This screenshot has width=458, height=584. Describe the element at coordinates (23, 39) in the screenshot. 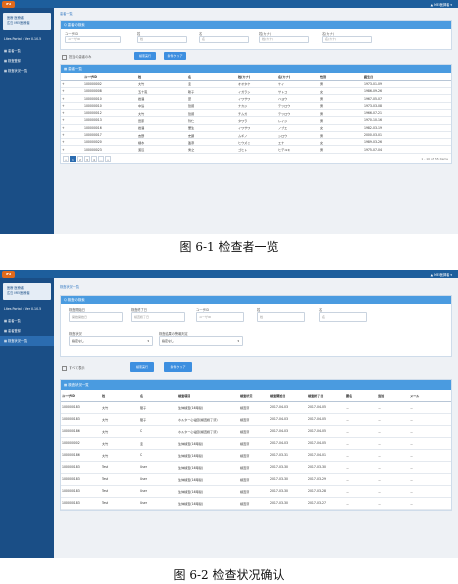

I see `version-label: Lites Portal : Ver 0.10.5` at that location.